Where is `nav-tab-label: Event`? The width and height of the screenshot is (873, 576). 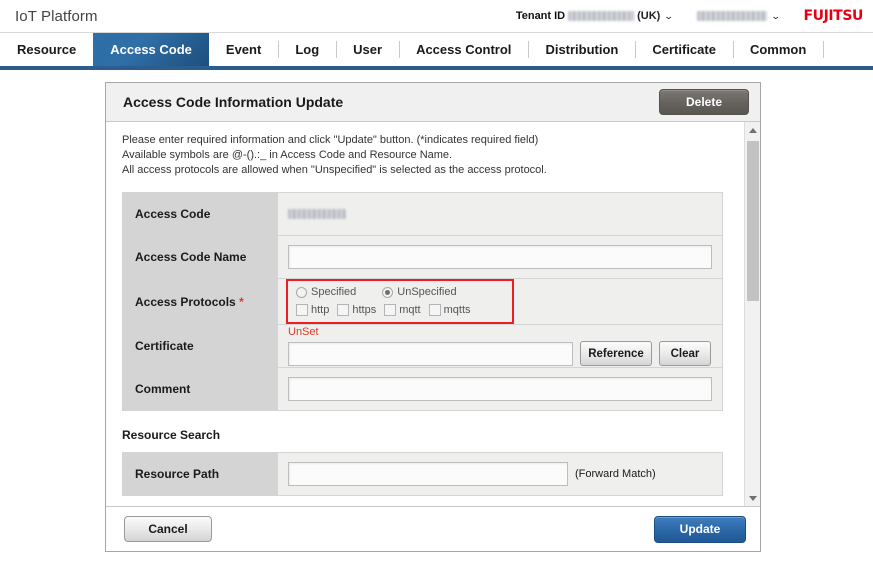
nav-tab-label: Event is located at coordinates (243, 49).